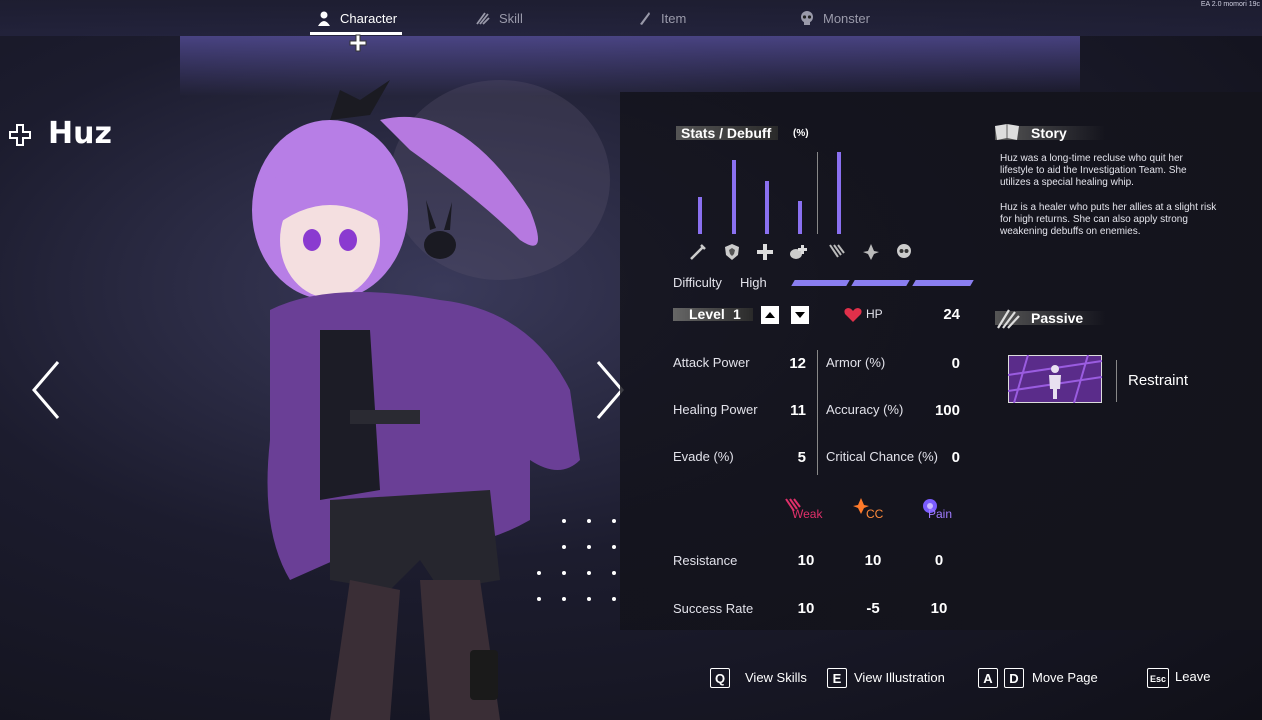 Image resolution: width=1262 pixels, height=720 pixels. I want to click on resistance-label: Resistance, so click(705, 560).